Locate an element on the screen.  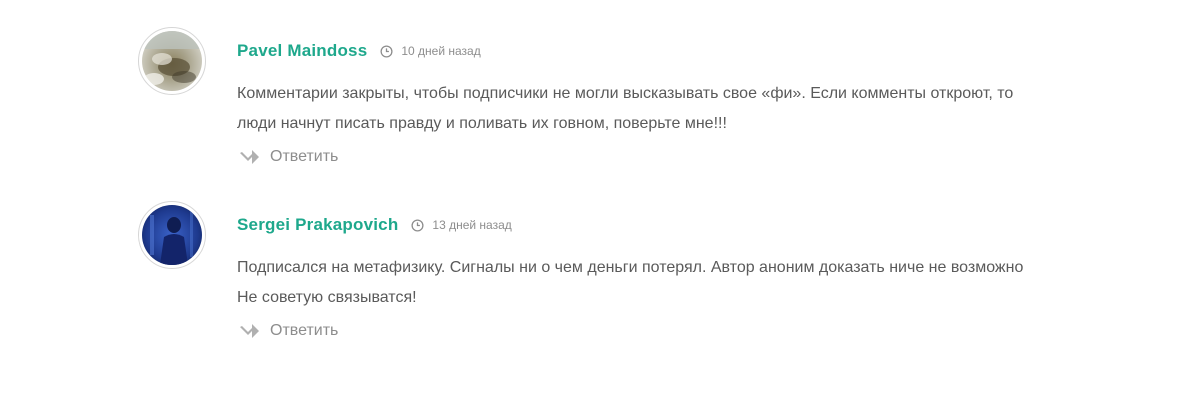
comment-time-label: 13 дней назад is located at coordinates (472, 225).